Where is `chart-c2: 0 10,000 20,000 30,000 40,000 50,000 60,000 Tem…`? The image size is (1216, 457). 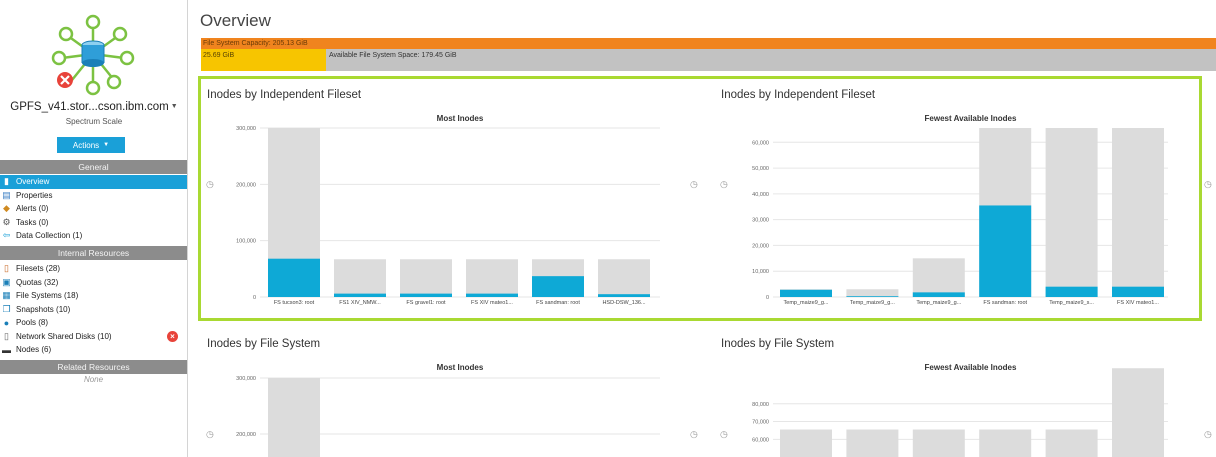
chart-c2: 0 10,000 20,000 30,000 40,000 50,000 60,000 Tem… is located at coordinates (960, 217).